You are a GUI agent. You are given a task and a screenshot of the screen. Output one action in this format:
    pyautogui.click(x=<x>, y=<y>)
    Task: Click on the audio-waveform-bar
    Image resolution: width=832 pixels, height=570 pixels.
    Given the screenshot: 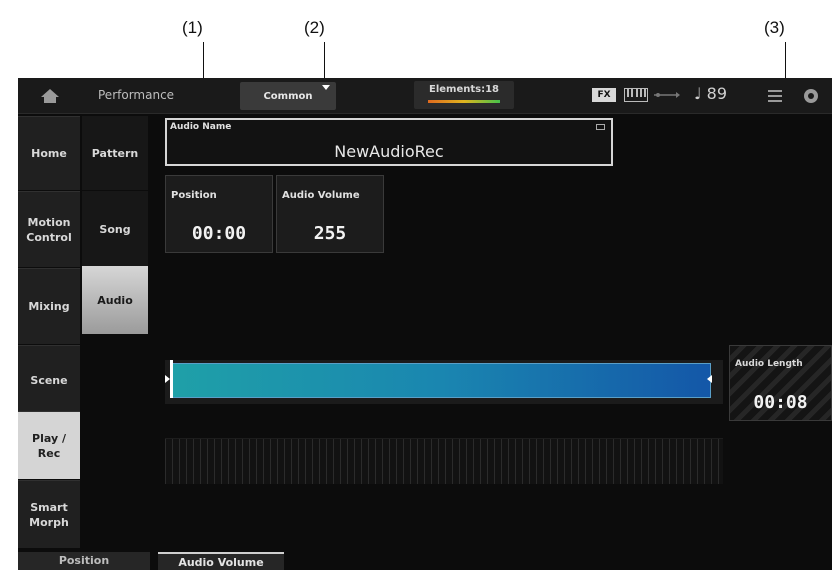 What is the action you would take?
    pyautogui.click(x=441, y=380)
    